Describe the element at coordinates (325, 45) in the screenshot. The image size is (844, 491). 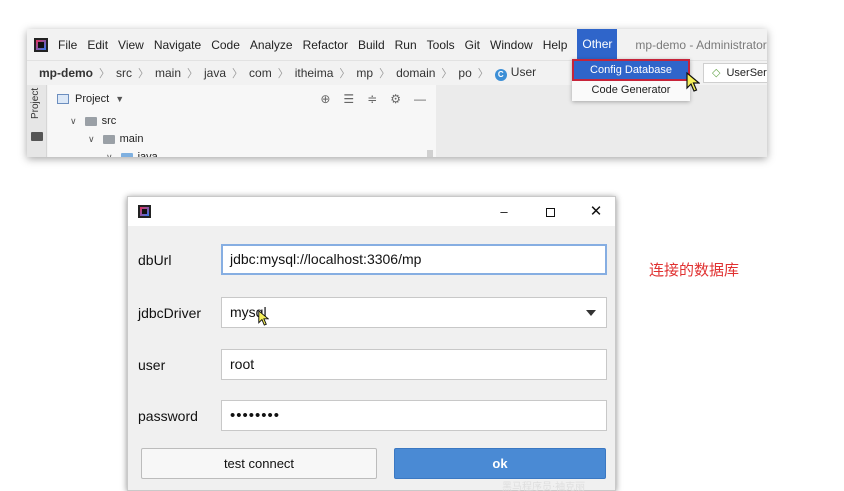
I see `menu-refactor: Refactor` at that location.